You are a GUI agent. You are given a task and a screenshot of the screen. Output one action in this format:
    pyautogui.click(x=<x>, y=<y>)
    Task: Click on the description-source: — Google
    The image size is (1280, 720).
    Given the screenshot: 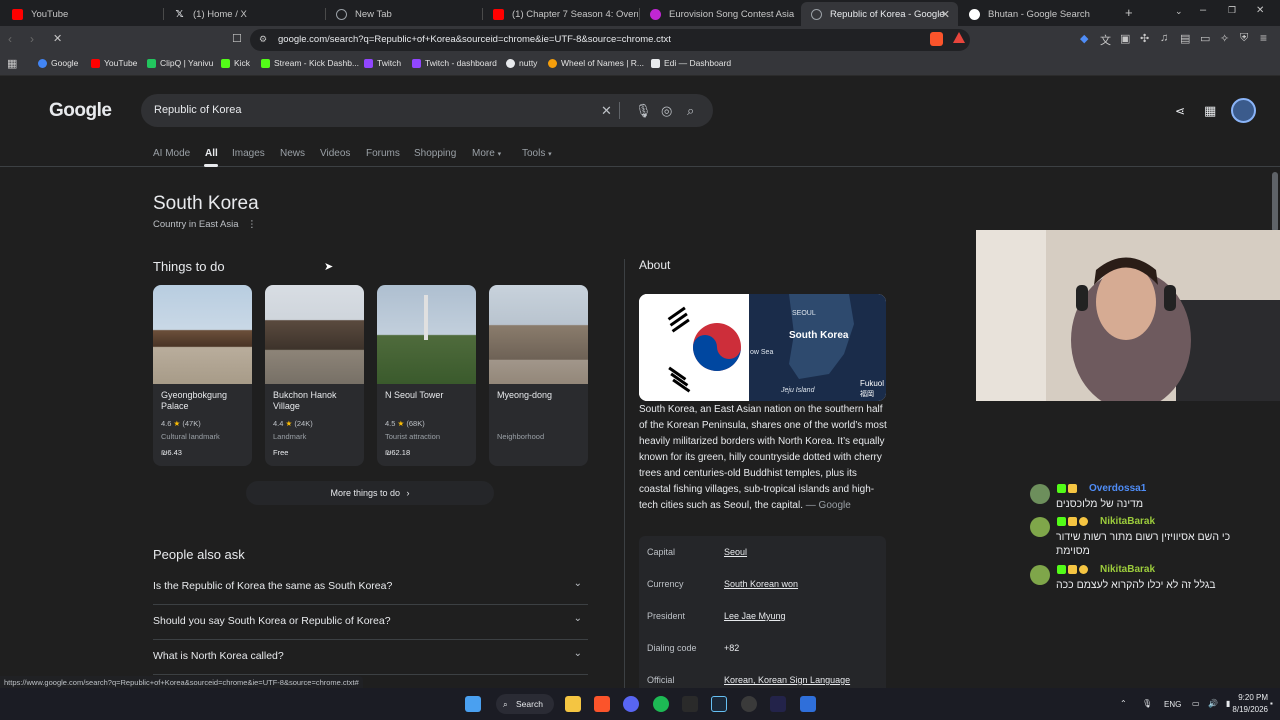 What is the action you would take?
    pyautogui.click(x=828, y=505)
    